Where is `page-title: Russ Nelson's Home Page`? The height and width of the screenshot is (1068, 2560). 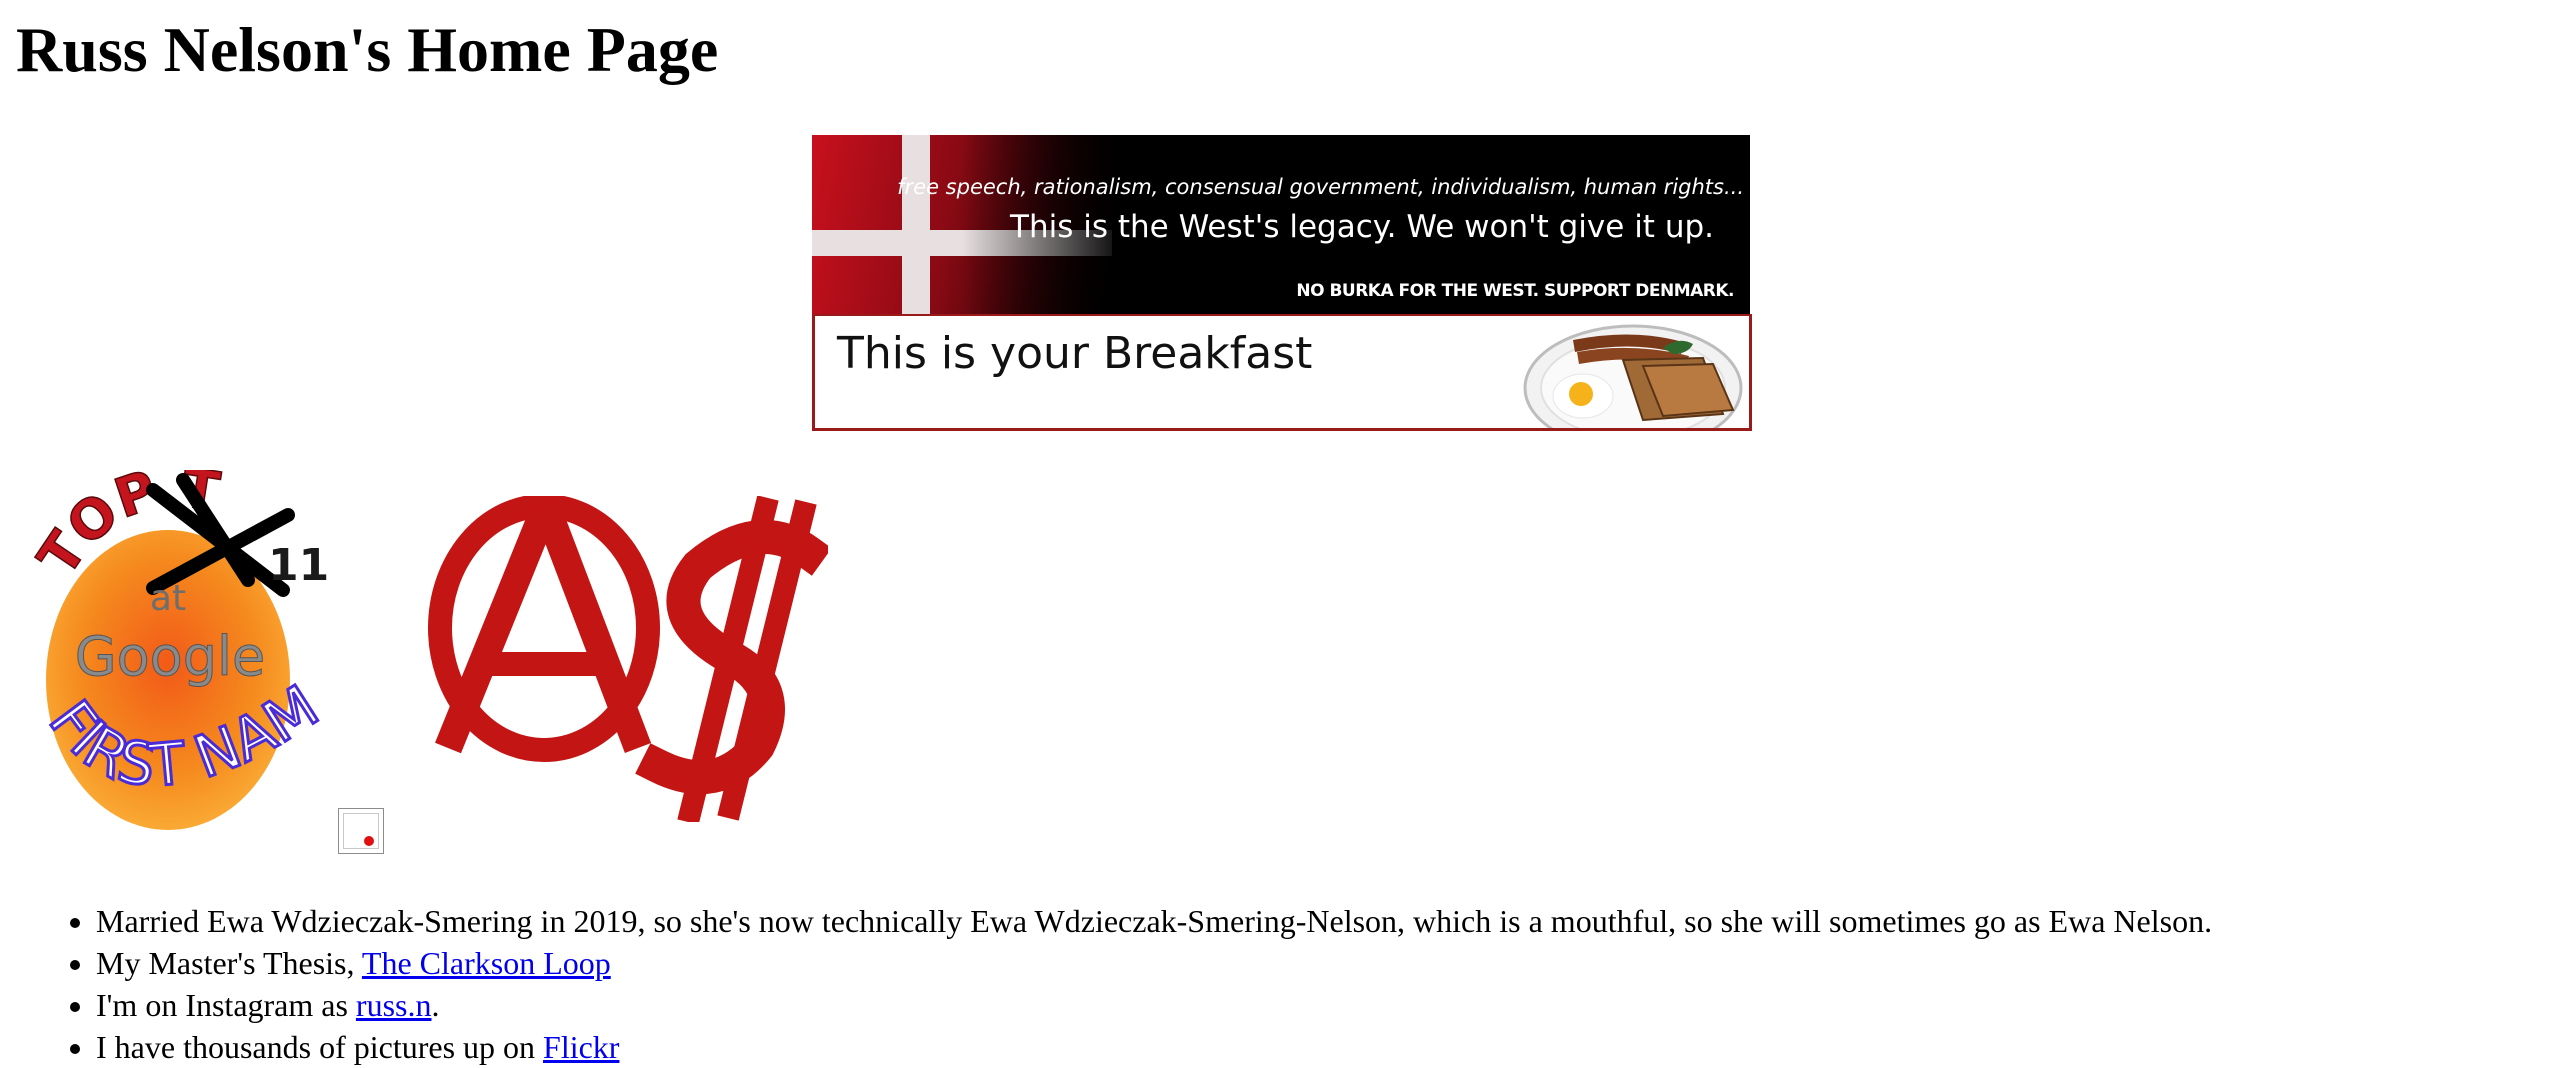 page-title: Russ Nelson's Home Page is located at coordinates (367, 49).